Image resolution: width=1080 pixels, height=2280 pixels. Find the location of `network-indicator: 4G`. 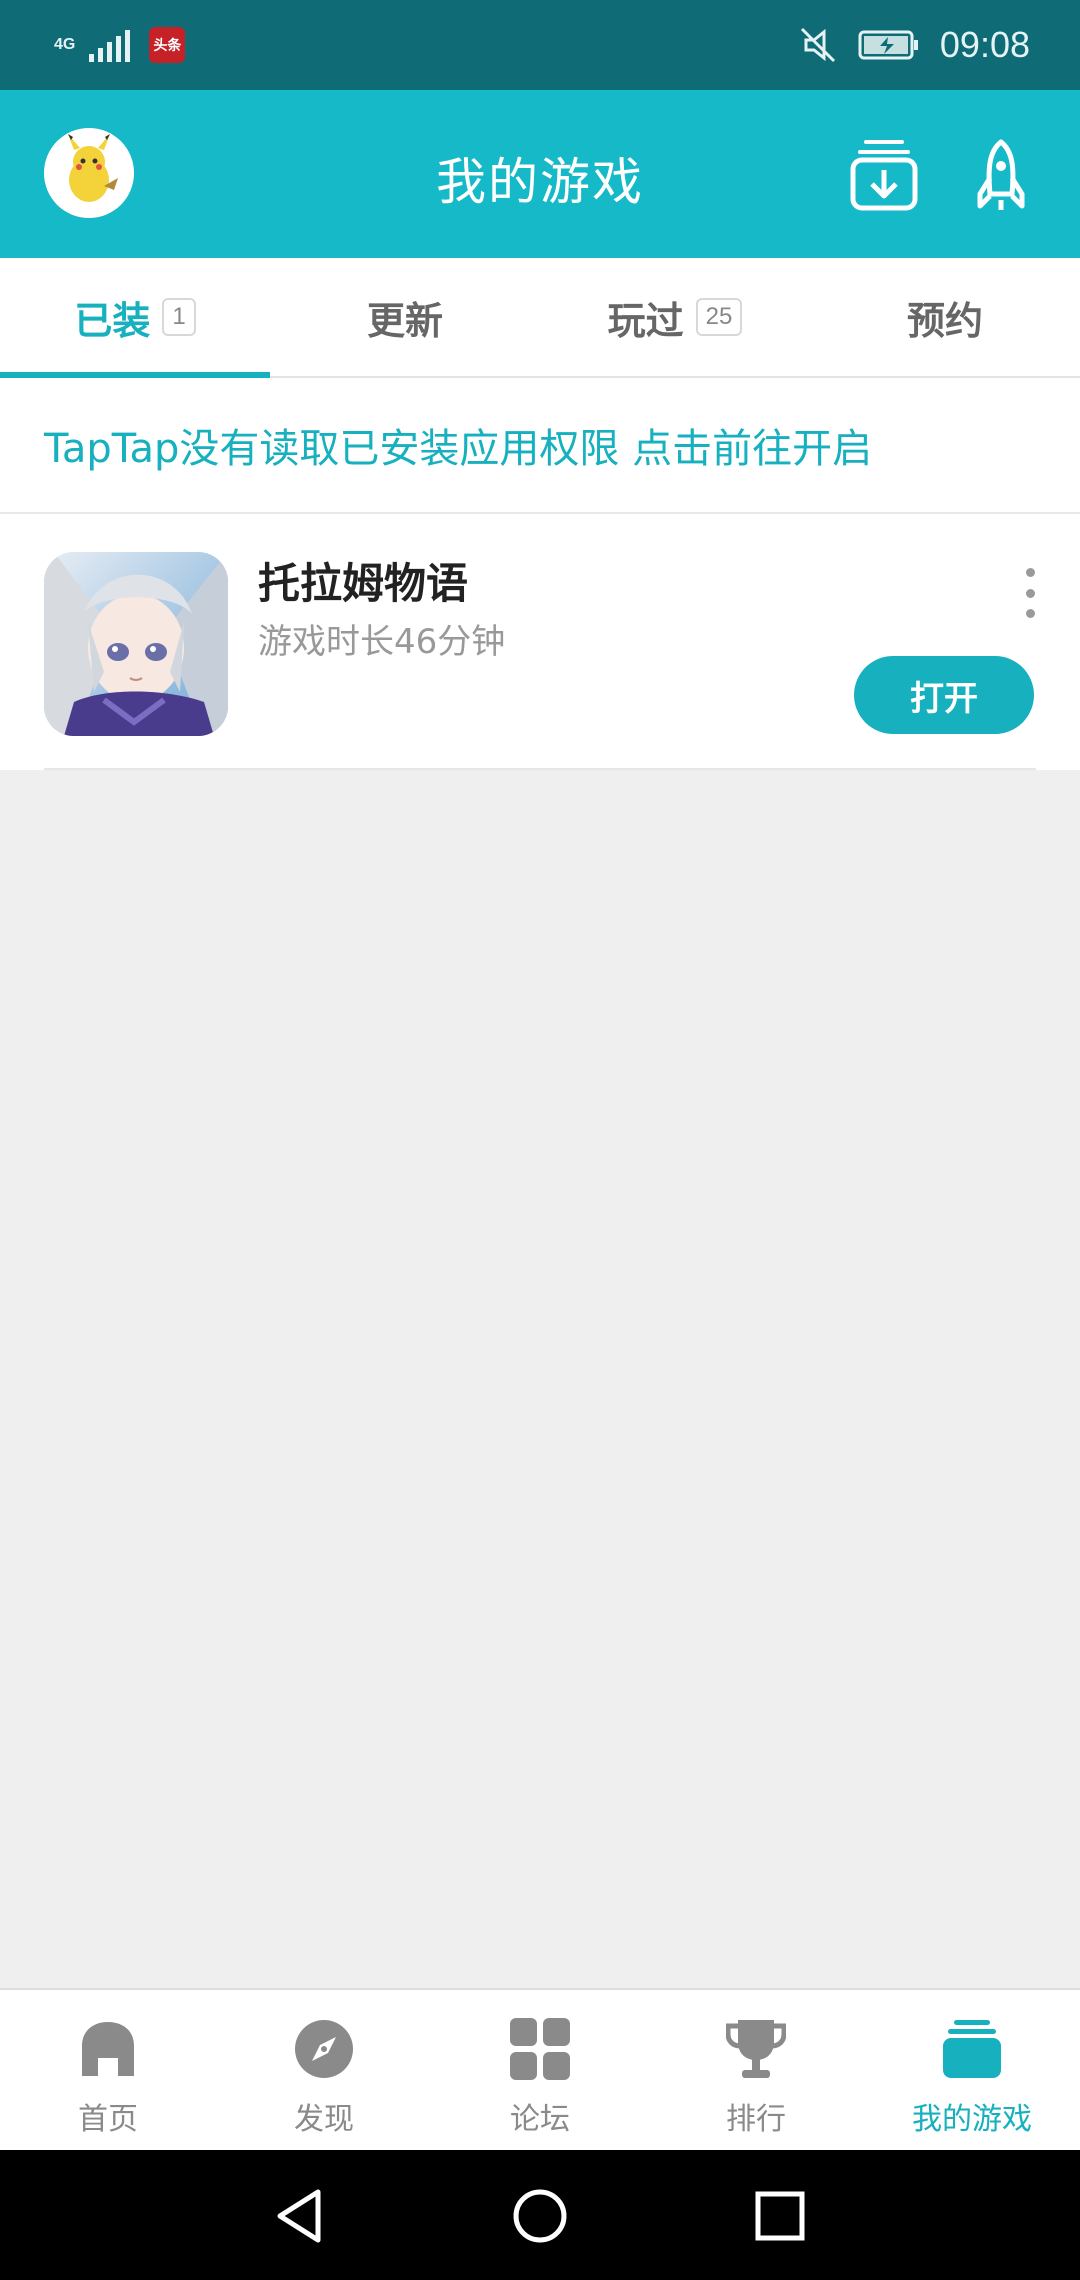

network-indicator: 4G is located at coordinates (64, 45).